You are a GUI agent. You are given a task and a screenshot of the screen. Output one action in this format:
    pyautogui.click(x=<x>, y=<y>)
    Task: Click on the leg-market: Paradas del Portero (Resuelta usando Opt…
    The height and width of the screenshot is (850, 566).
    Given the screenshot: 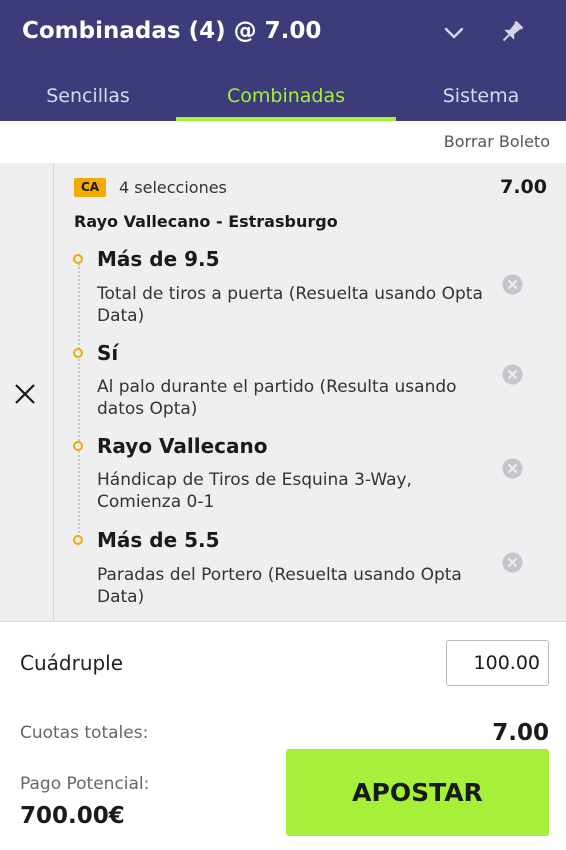 What is the action you would take?
    pyautogui.click(x=279, y=586)
    